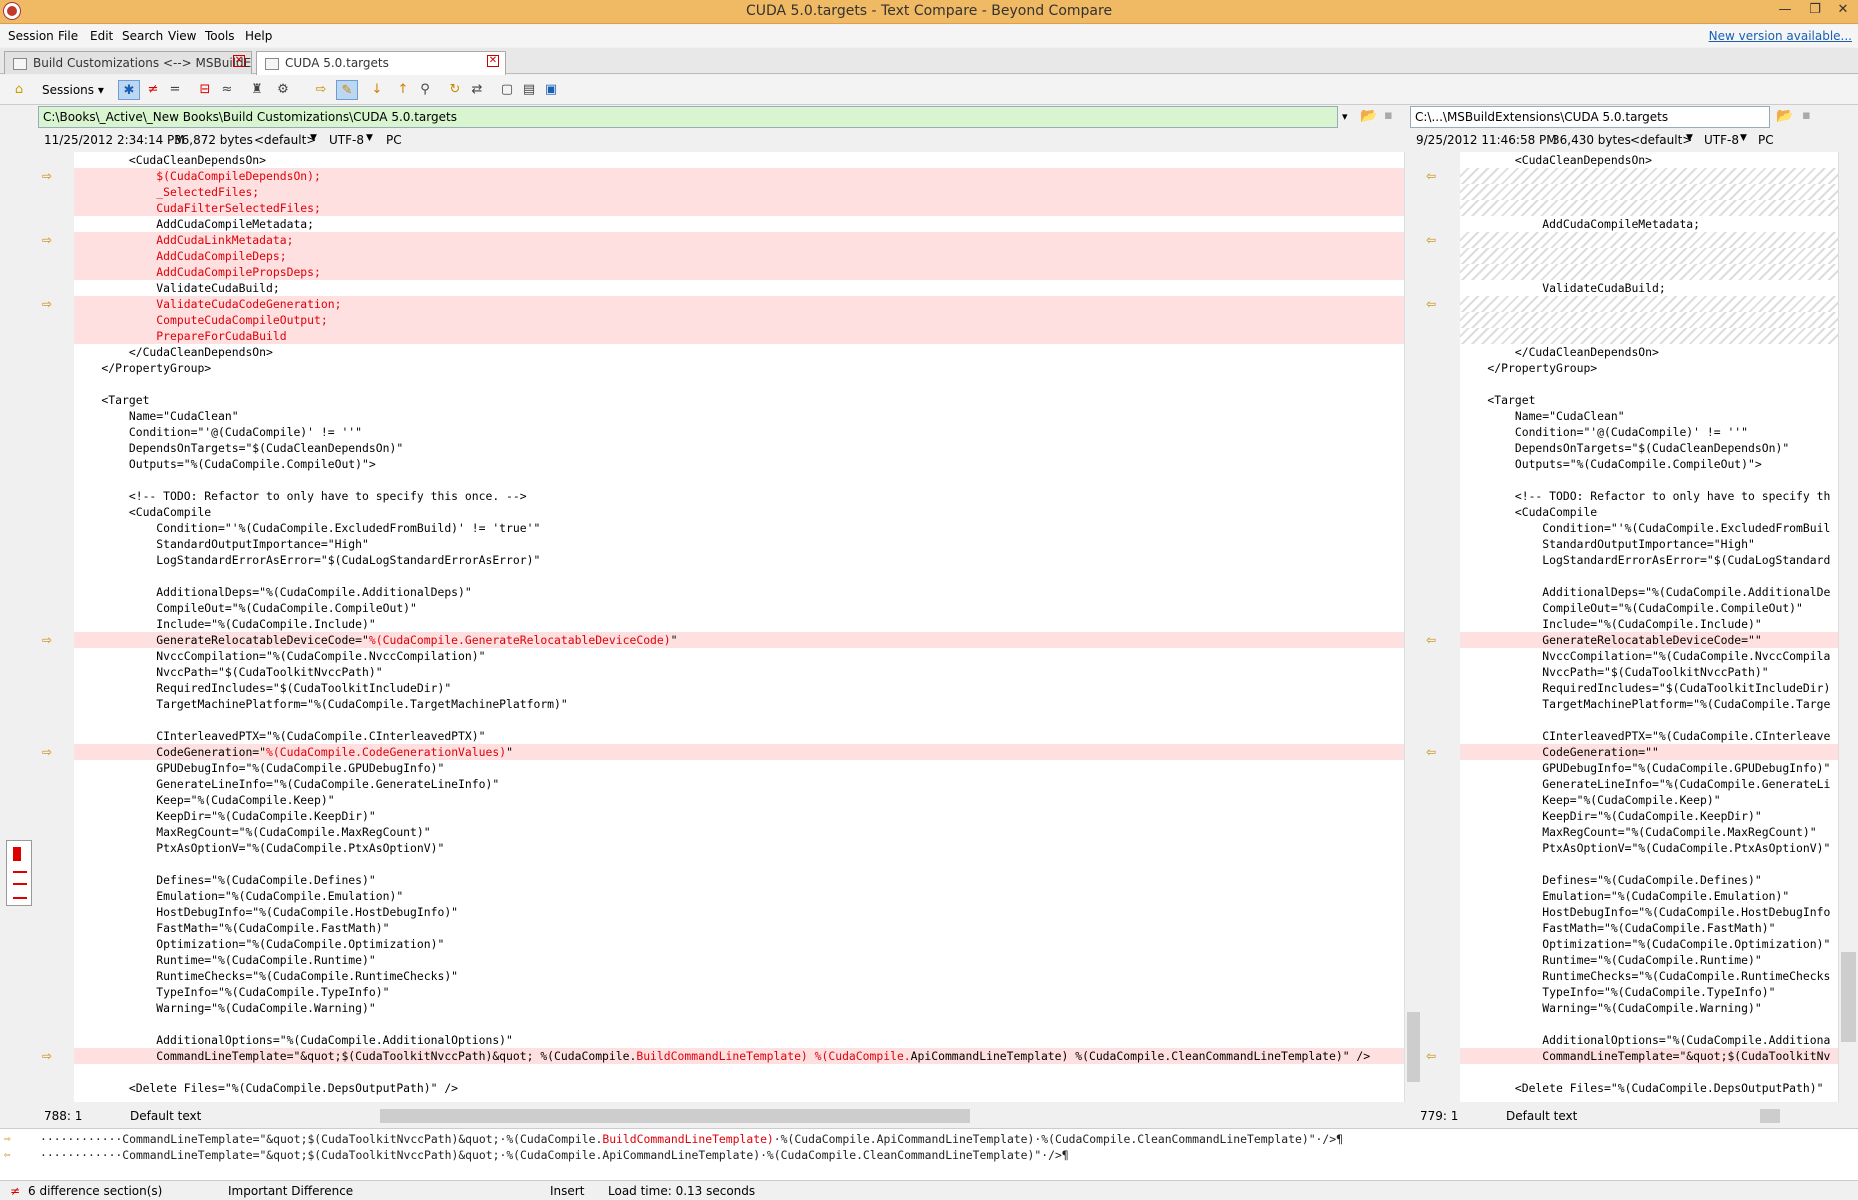  Describe the element at coordinates (68, 36) in the screenshot. I see `menu-file: File` at that location.